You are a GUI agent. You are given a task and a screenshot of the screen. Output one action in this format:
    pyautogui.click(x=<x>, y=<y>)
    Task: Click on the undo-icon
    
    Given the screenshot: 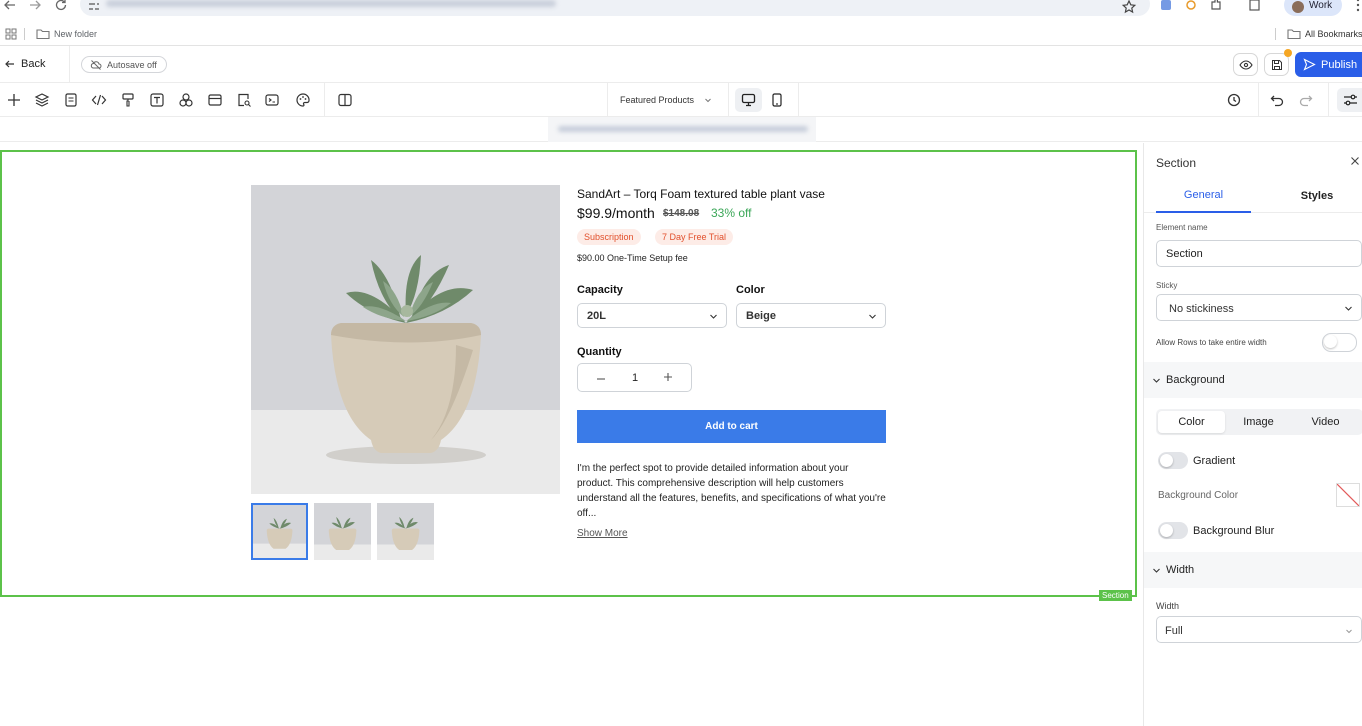 What is the action you would take?
    pyautogui.click(x=1277, y=100)
    